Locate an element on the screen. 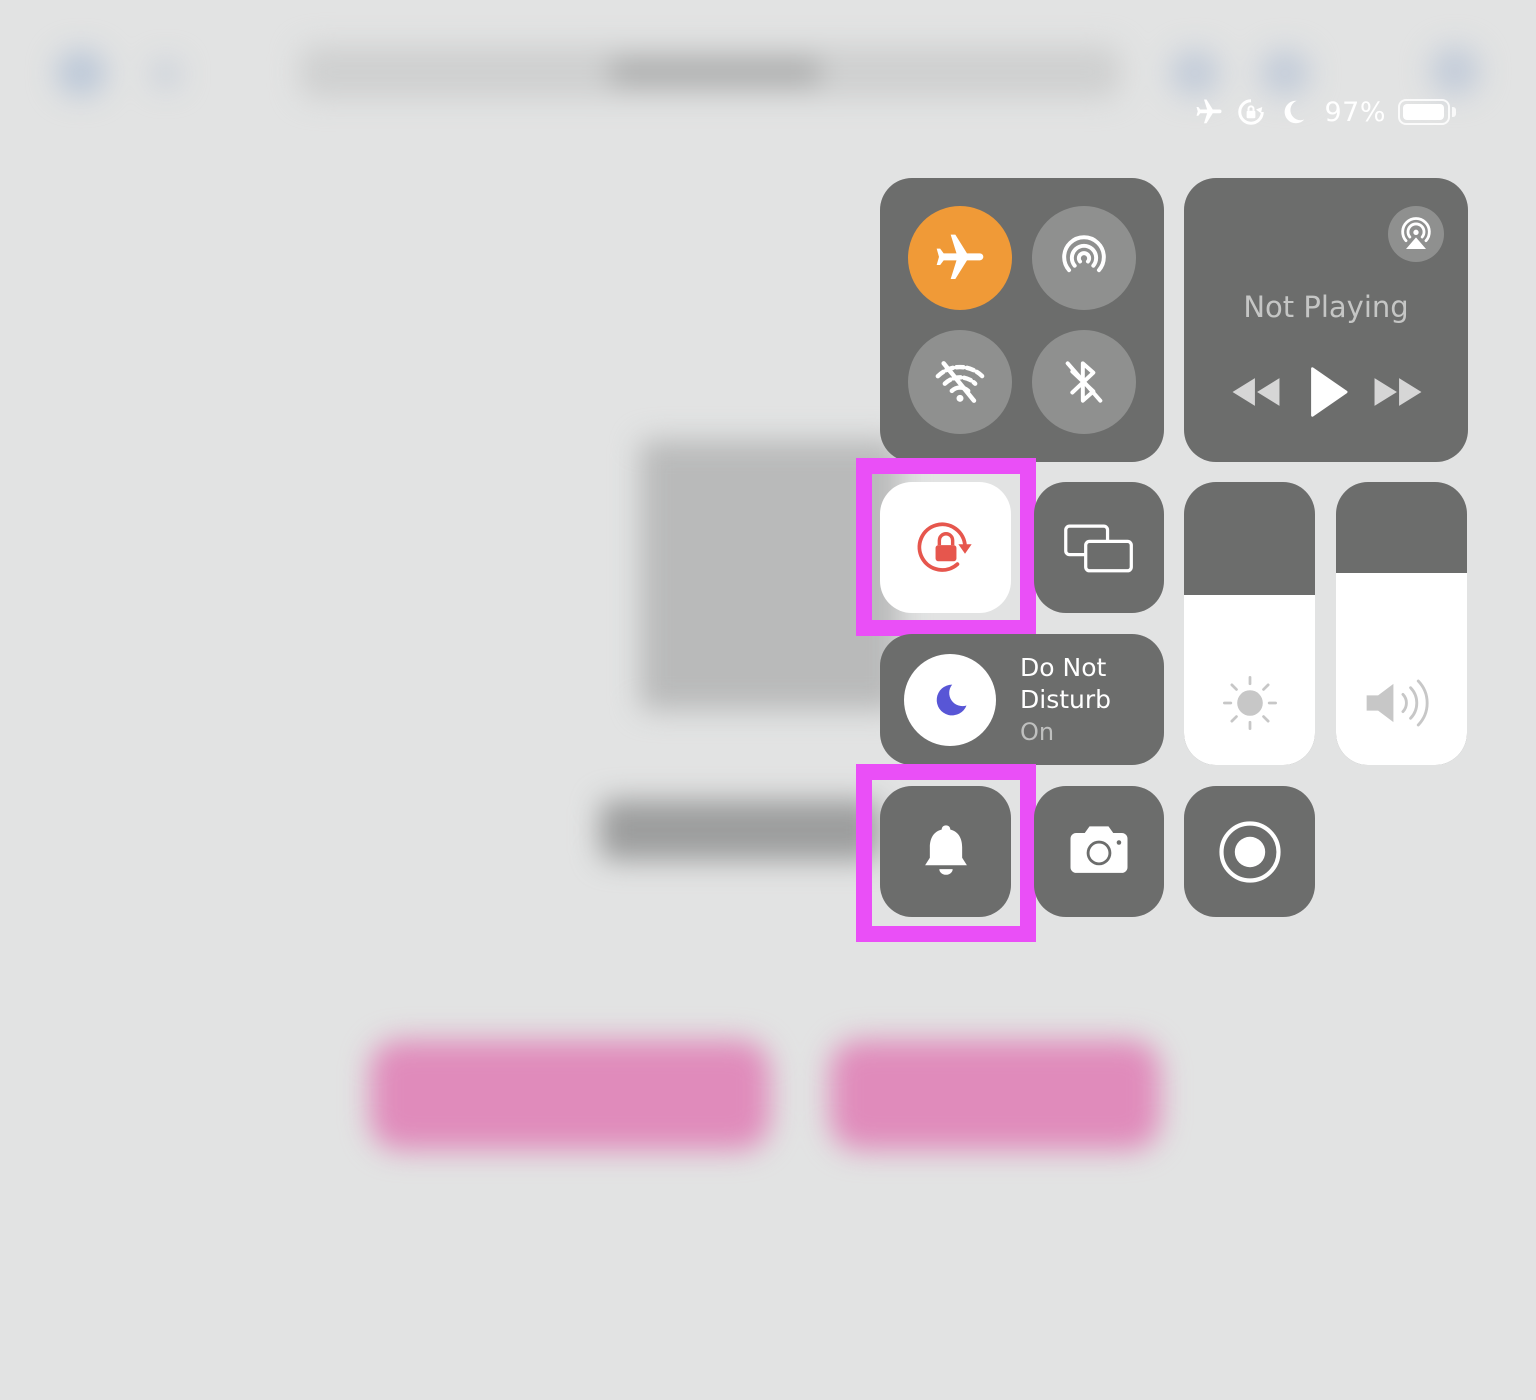 This screenshot has height=1400, width=1536. airdrop-icon is located at coordinates (1084, 254).